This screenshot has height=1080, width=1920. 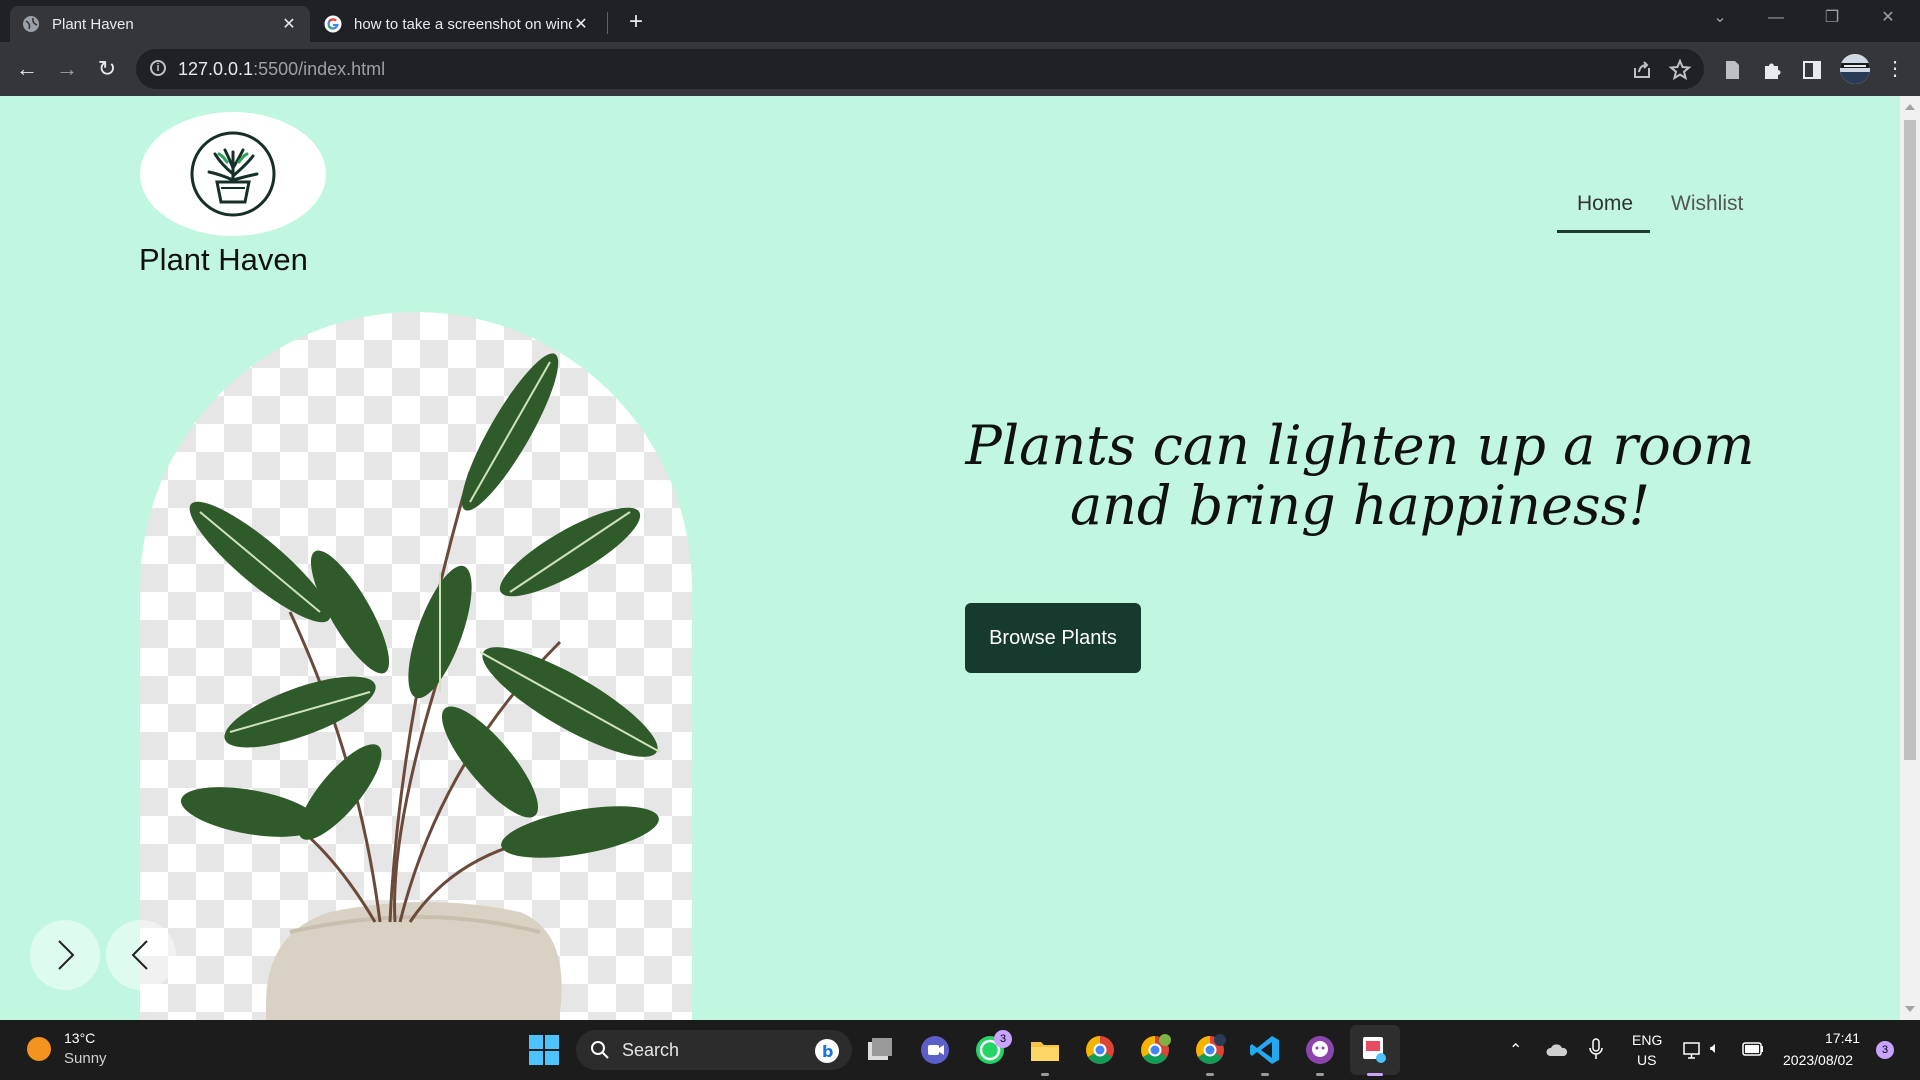 I want to click on scroll-down-arrow-icon, so click(x=1910, y=1009).